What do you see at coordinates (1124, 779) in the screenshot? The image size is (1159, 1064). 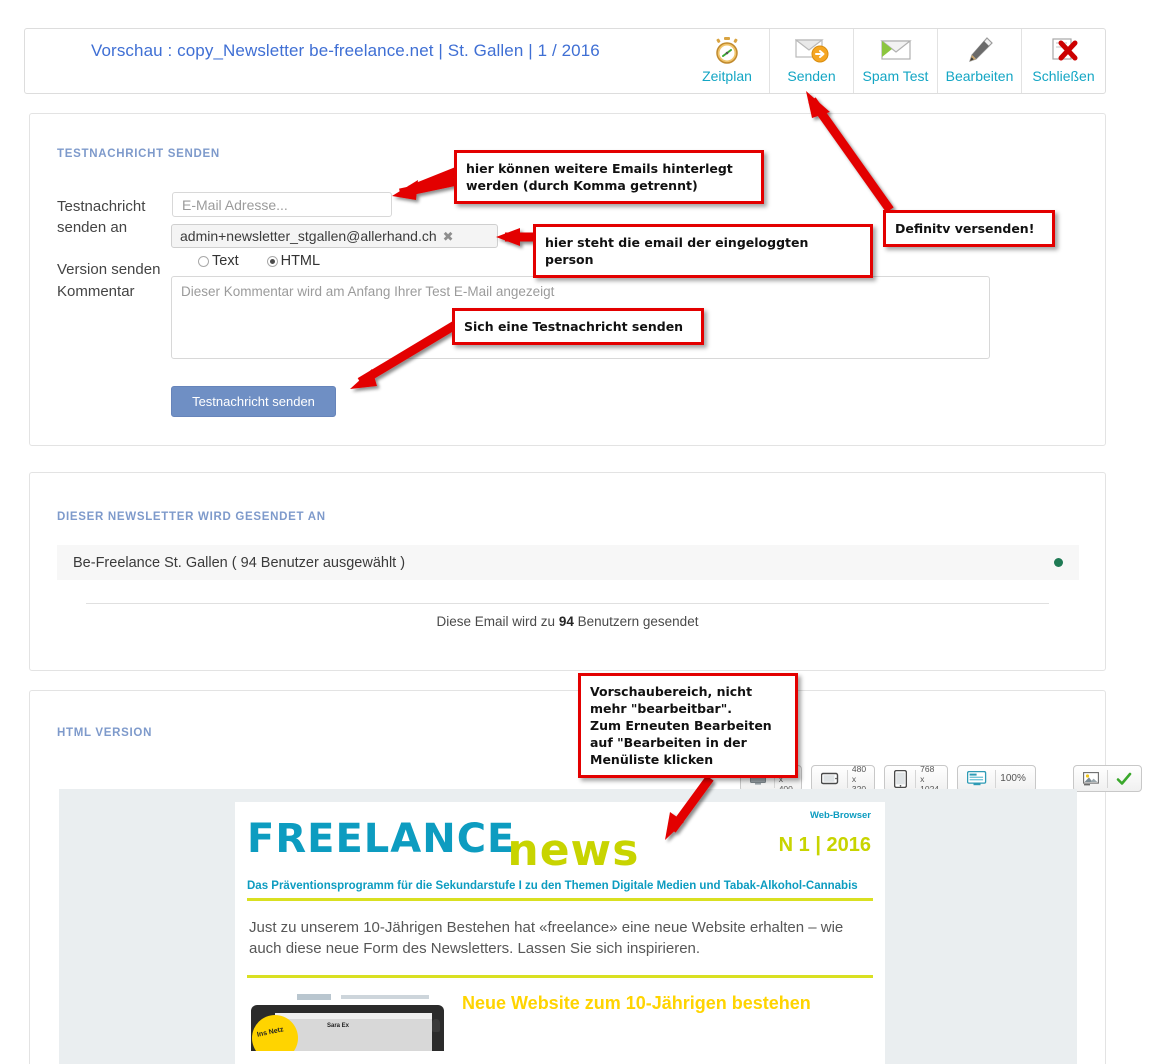 I see `check-icon` at bounding box center [1124, 779].